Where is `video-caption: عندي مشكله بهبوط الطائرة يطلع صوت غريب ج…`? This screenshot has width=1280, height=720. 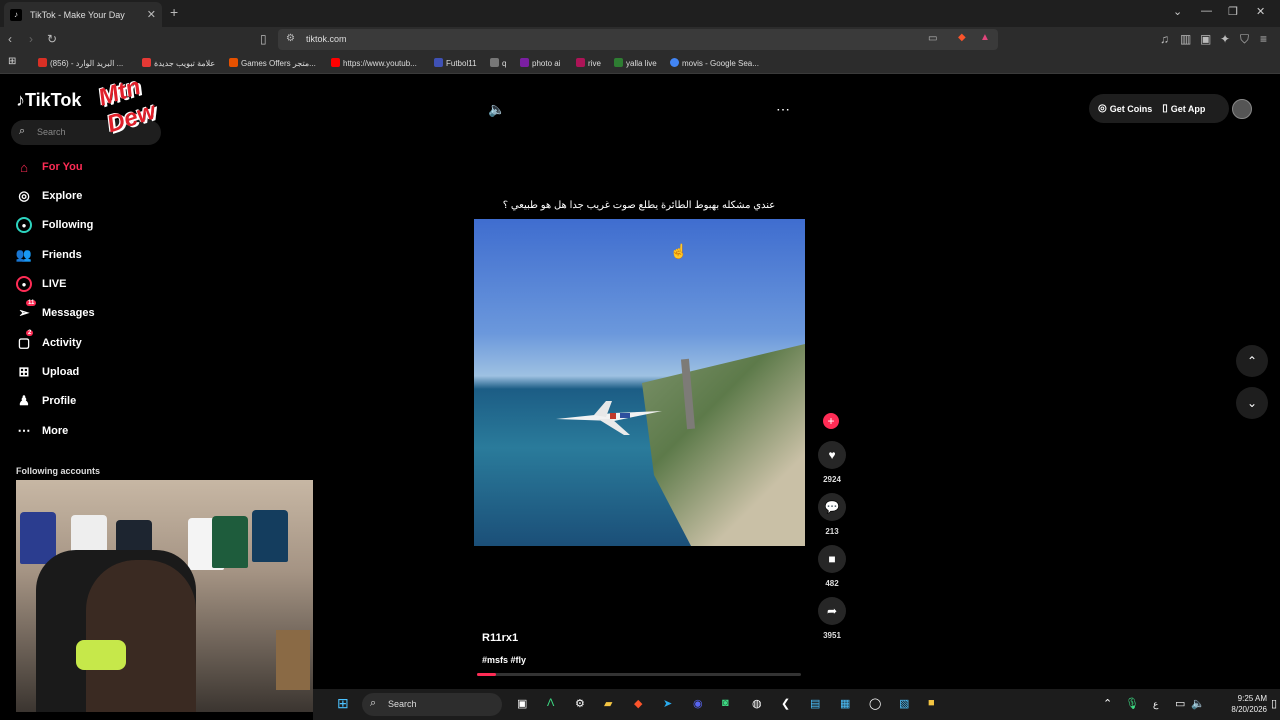 video-caption: عندي مشكله بهبوط الطائرة يطلع صوت غريب ج… is located at coordinates (639, 205).